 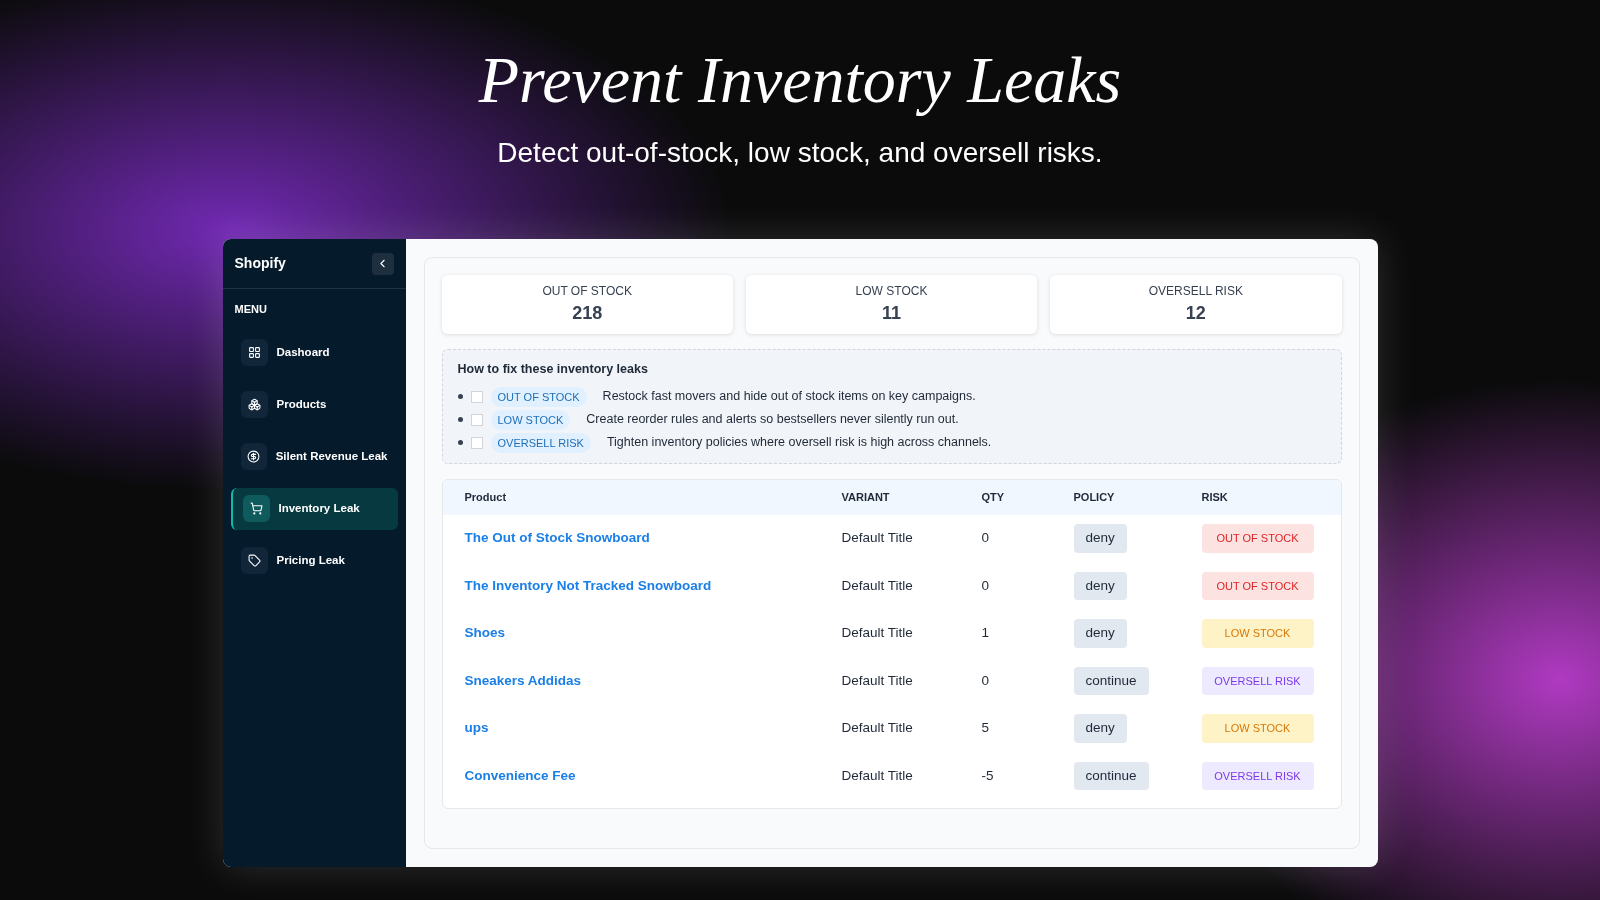 What do you see at coordinates (866, 497) in the screenshot?
I see `column-header: VARIANT` at bounding box center [866, 497].